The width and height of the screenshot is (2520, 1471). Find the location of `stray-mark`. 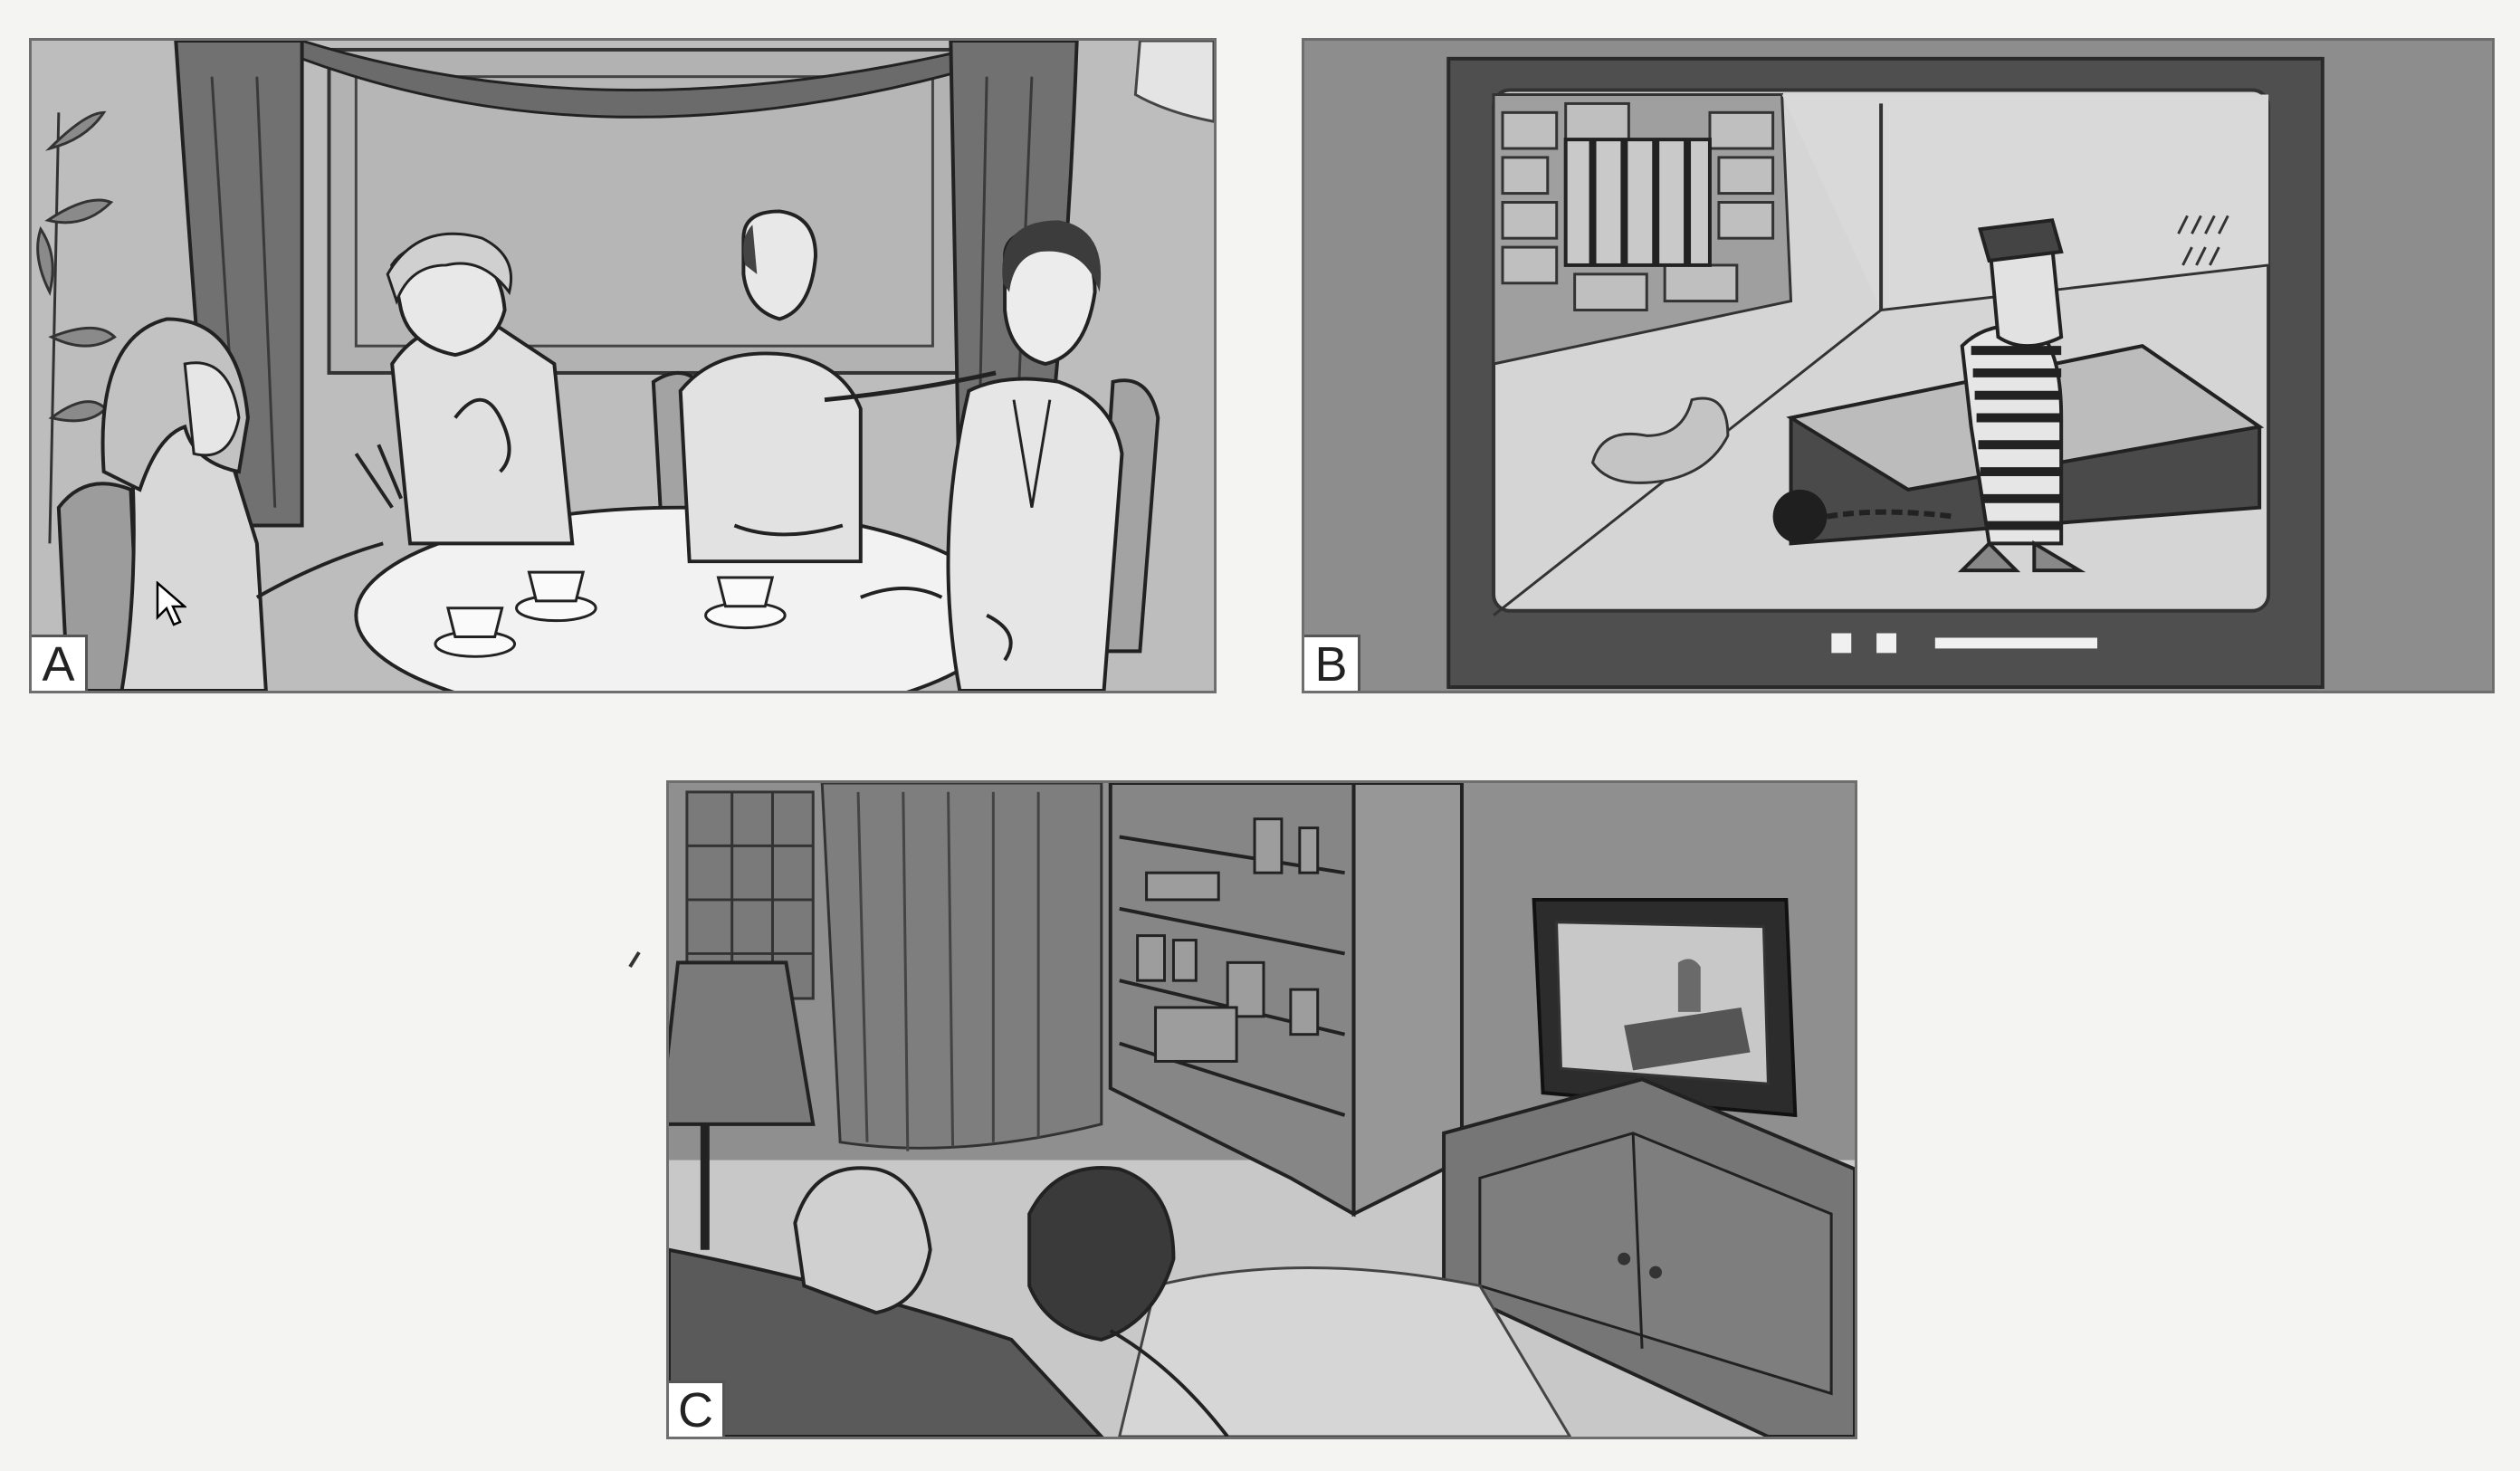

stray-mark is located at coordinates (634, 960).